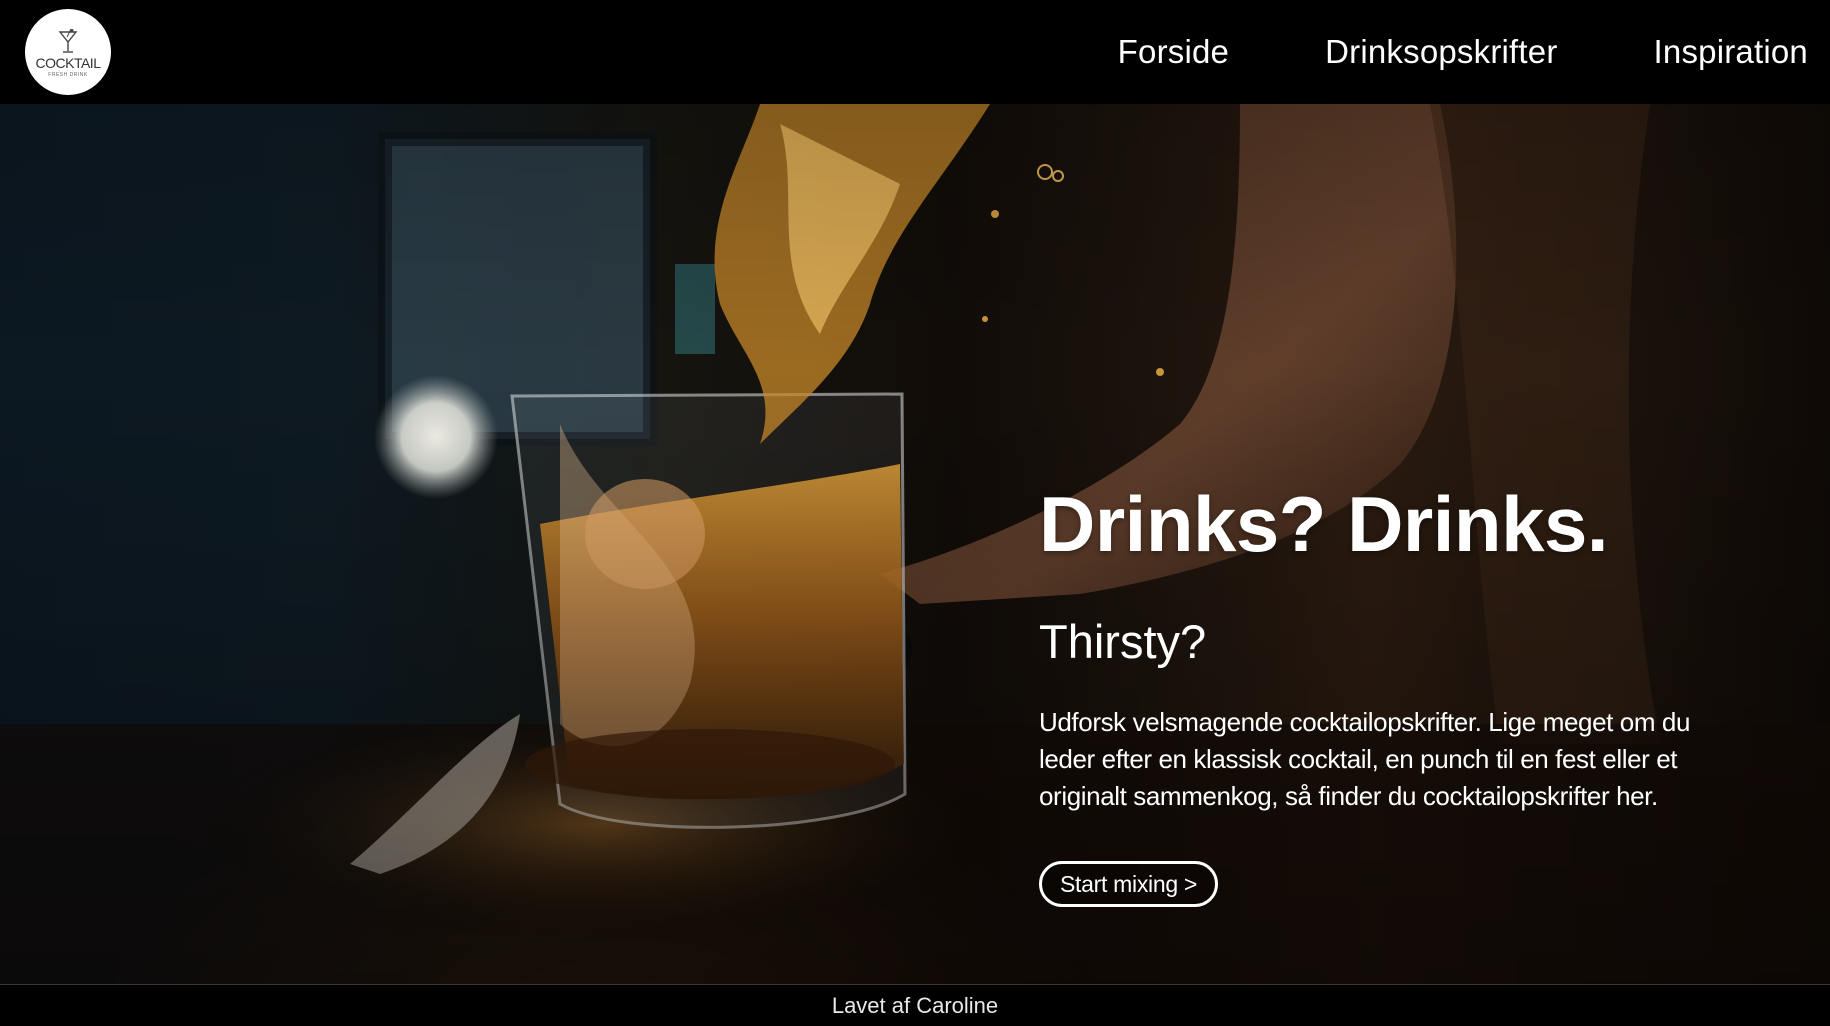 The width and height of the screenshot is (1830, 1026). I want to click on site-footer: Lavet af Caroline, so click(915, 1005).